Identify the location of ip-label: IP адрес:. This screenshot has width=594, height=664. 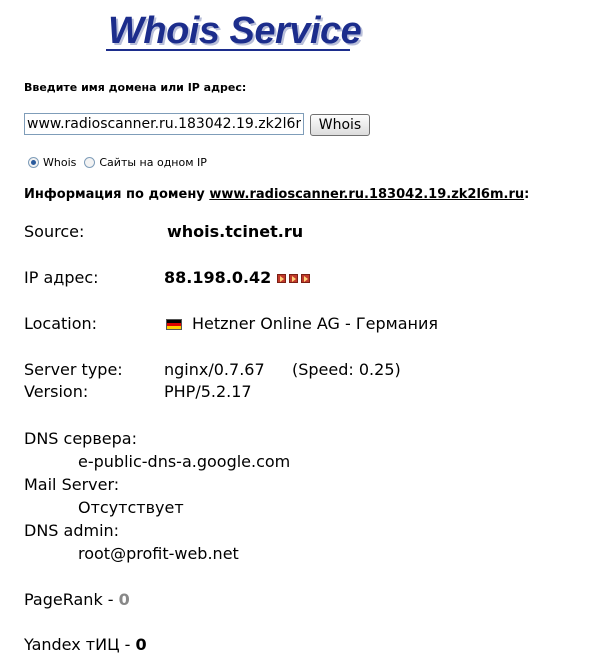
(61, 277).